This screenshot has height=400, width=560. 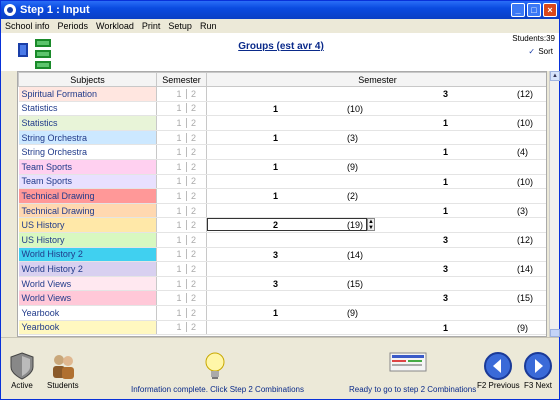 I want to click on minimize-button: _, so click(x=518, y=10).